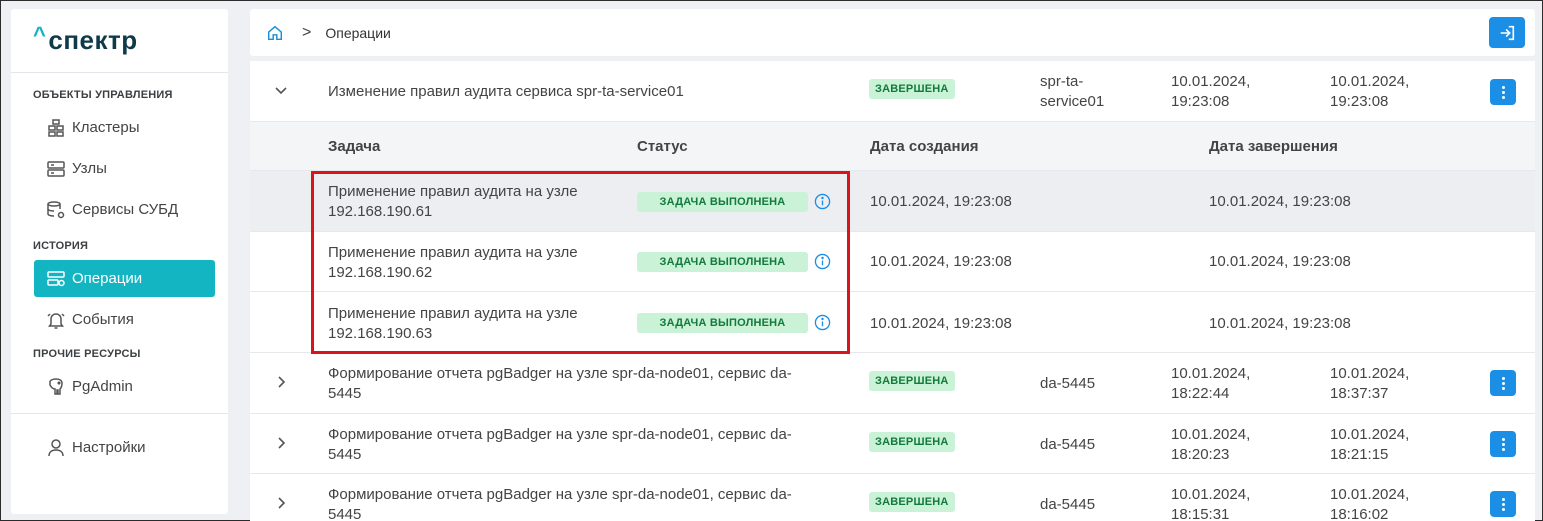 This screenshot has width=1543, height=521. I want to click on breadcrumb-current: Операции, so click(358, 32).